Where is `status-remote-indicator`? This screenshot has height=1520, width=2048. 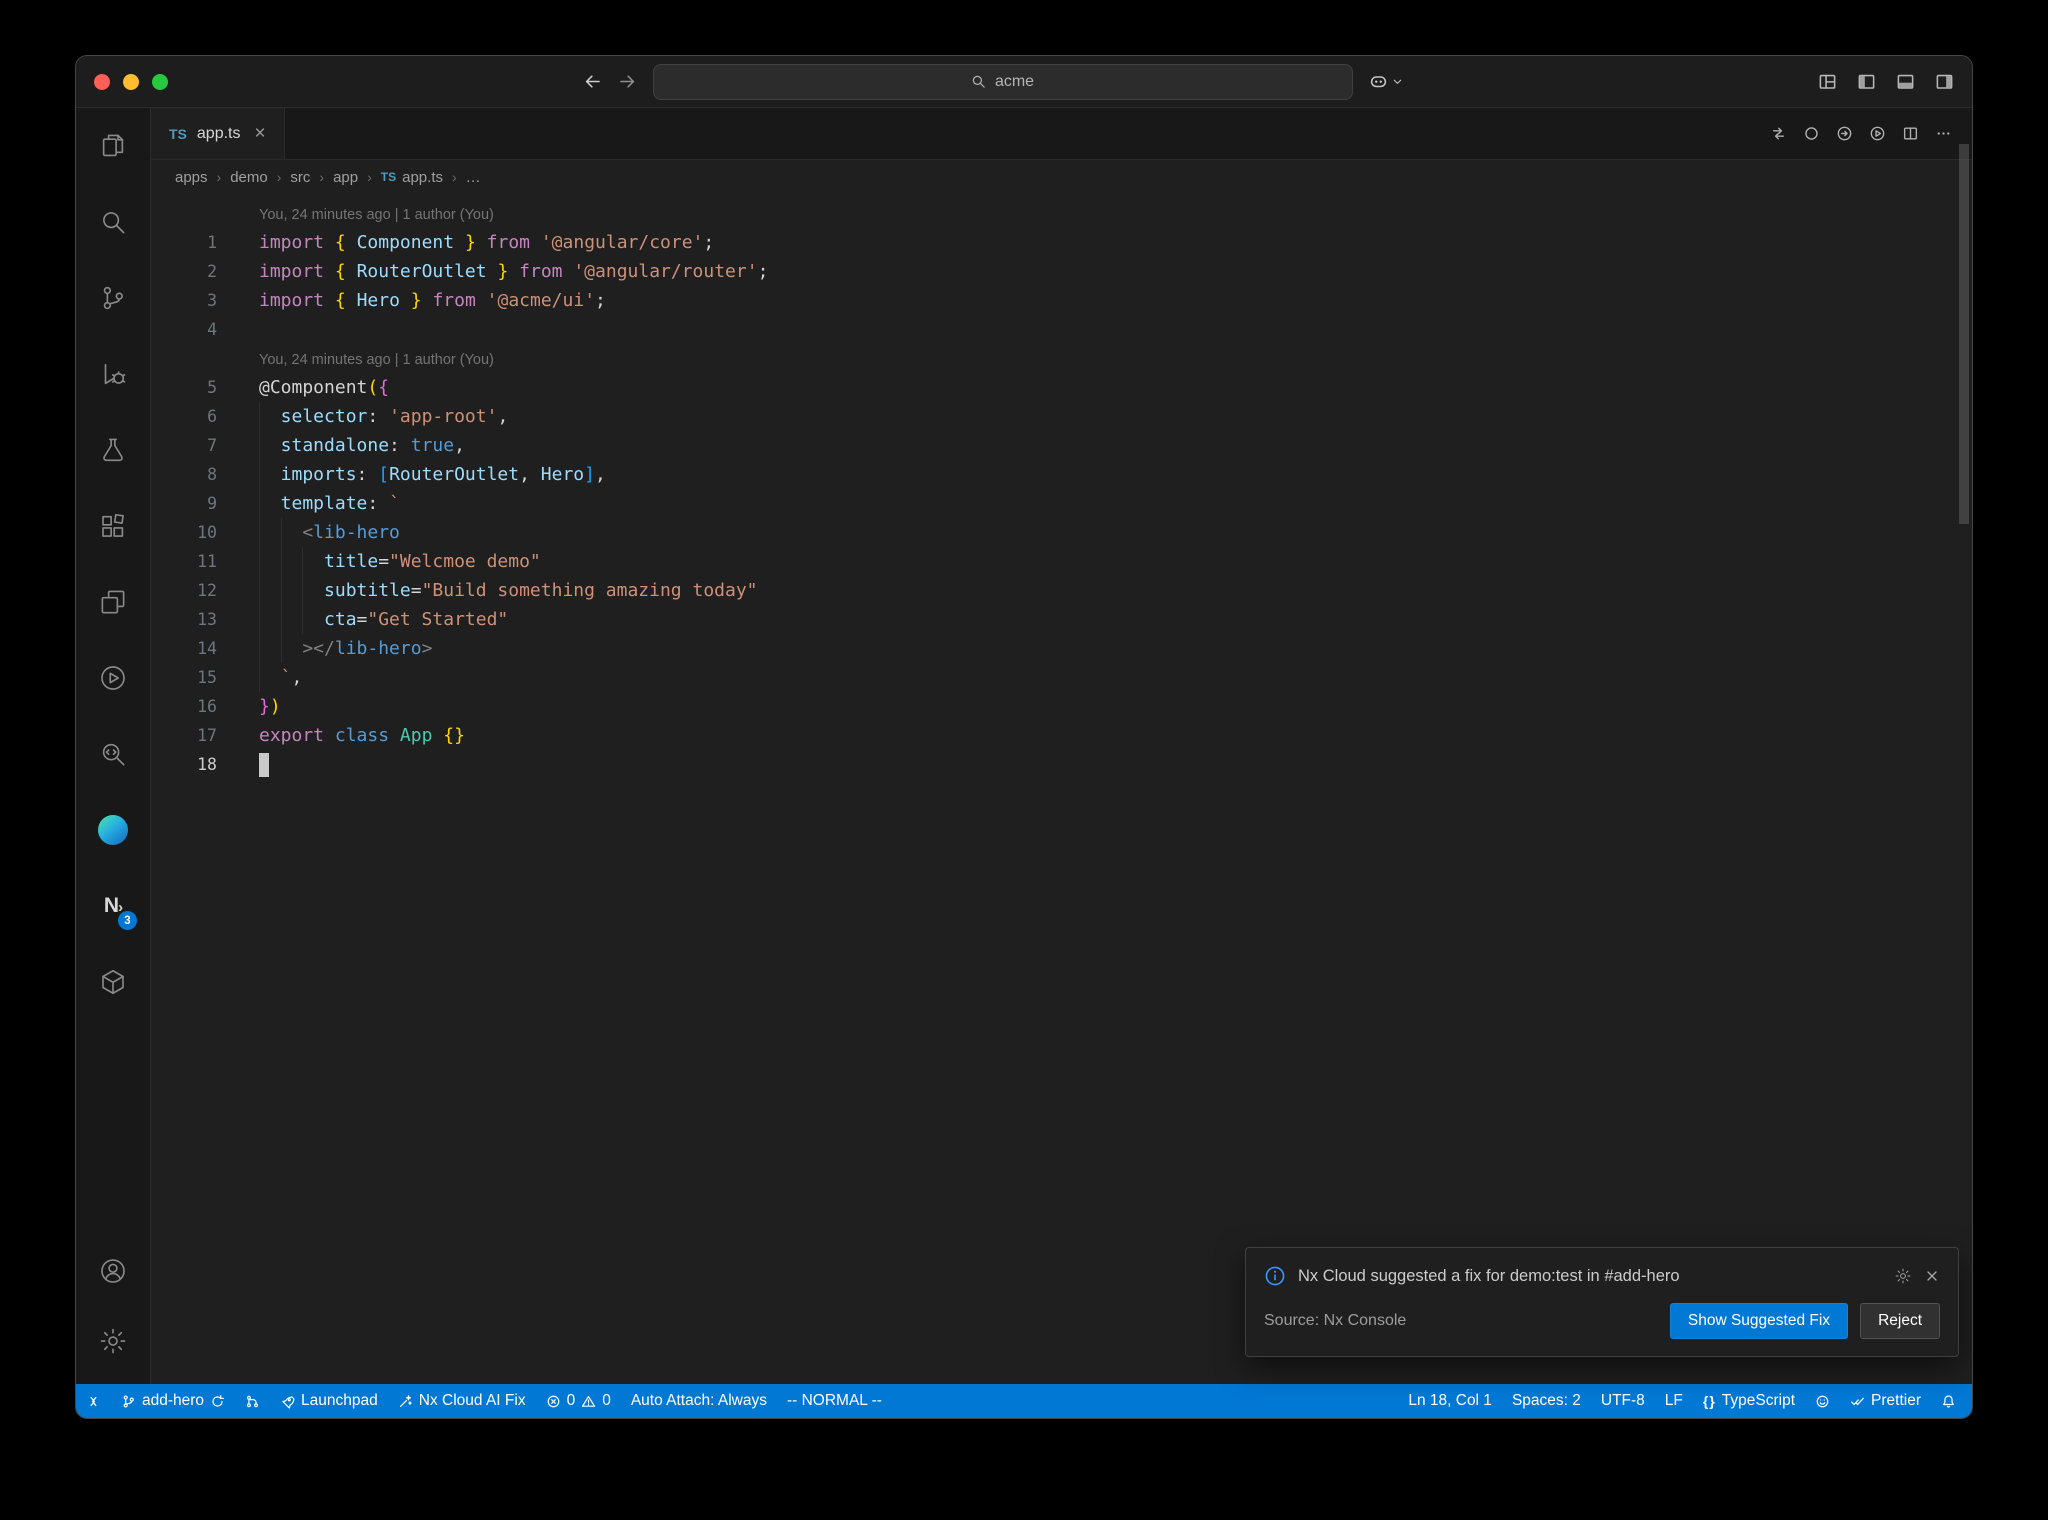 status-remote-indicator is located at coordinates (93, 1401).